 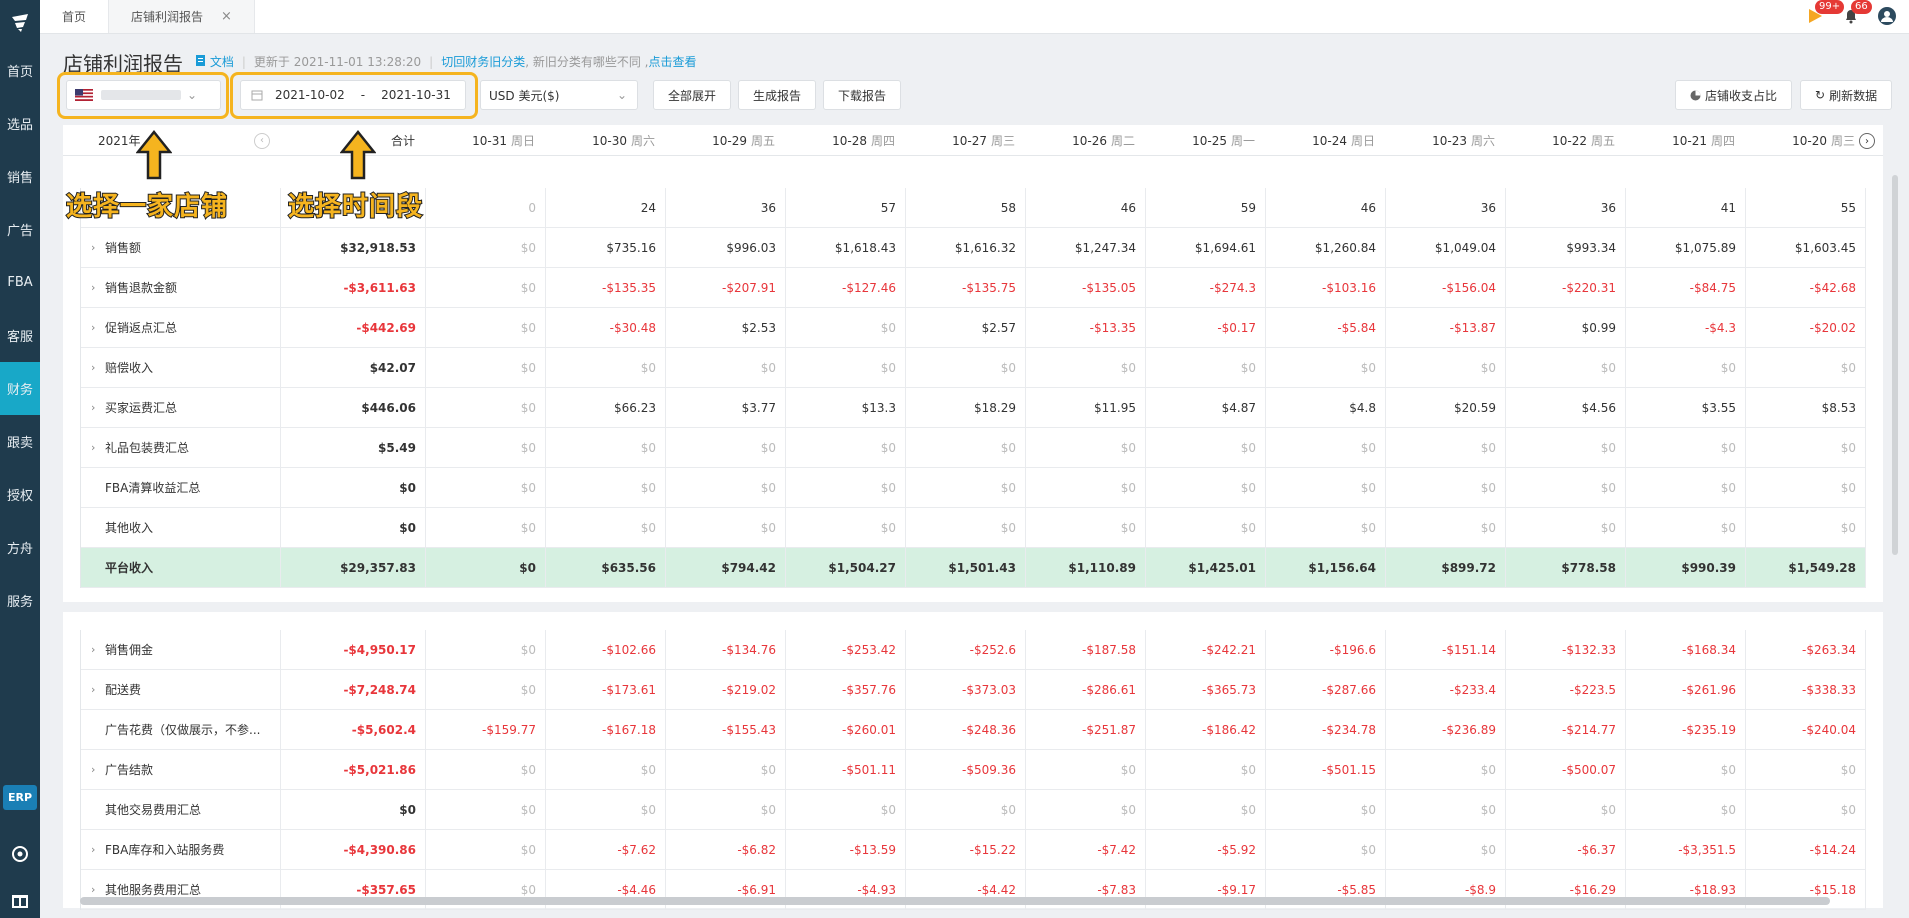 What do you see at coordinates (966, 849) in the screenshot?
I see `table-cell: -$15.22` at bounding box center [966, 849].